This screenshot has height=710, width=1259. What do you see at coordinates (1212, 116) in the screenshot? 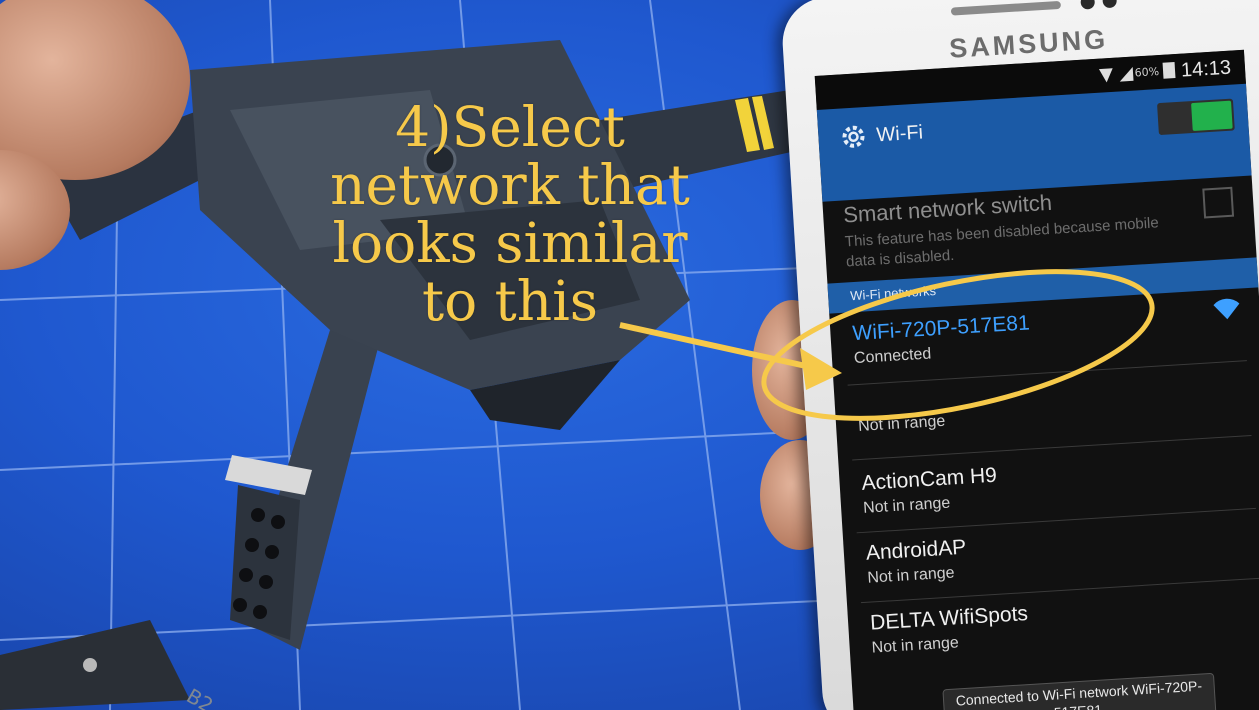
I see `toggle-knob` at bounding box center [1212, 116].